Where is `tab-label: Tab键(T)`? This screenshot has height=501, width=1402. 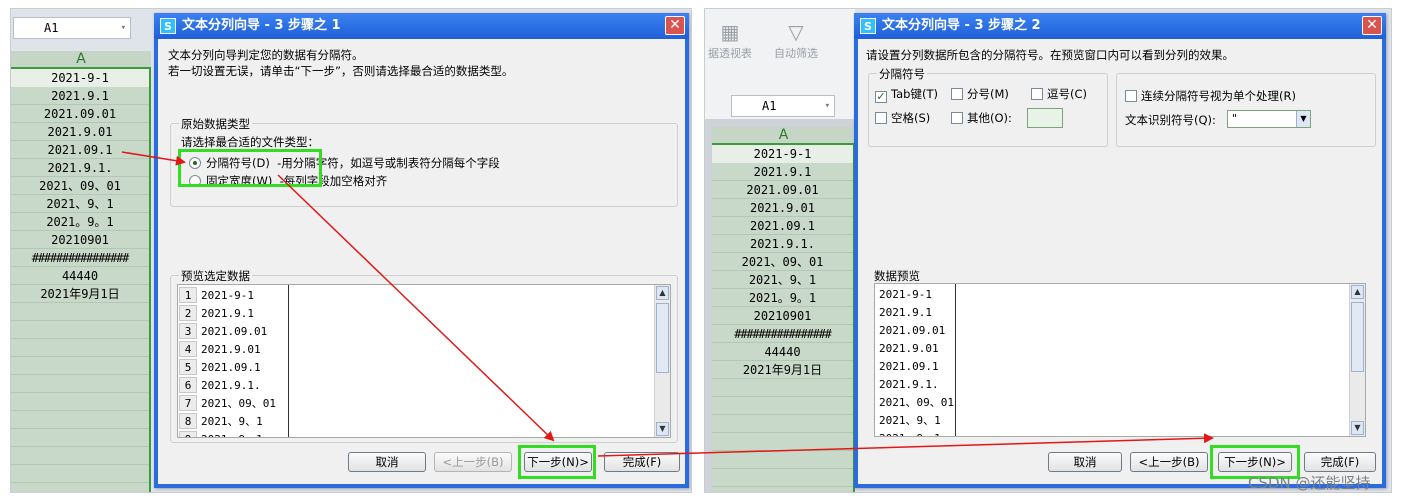
tab-label: Tab键(T) is located at coordinates (914, 94).